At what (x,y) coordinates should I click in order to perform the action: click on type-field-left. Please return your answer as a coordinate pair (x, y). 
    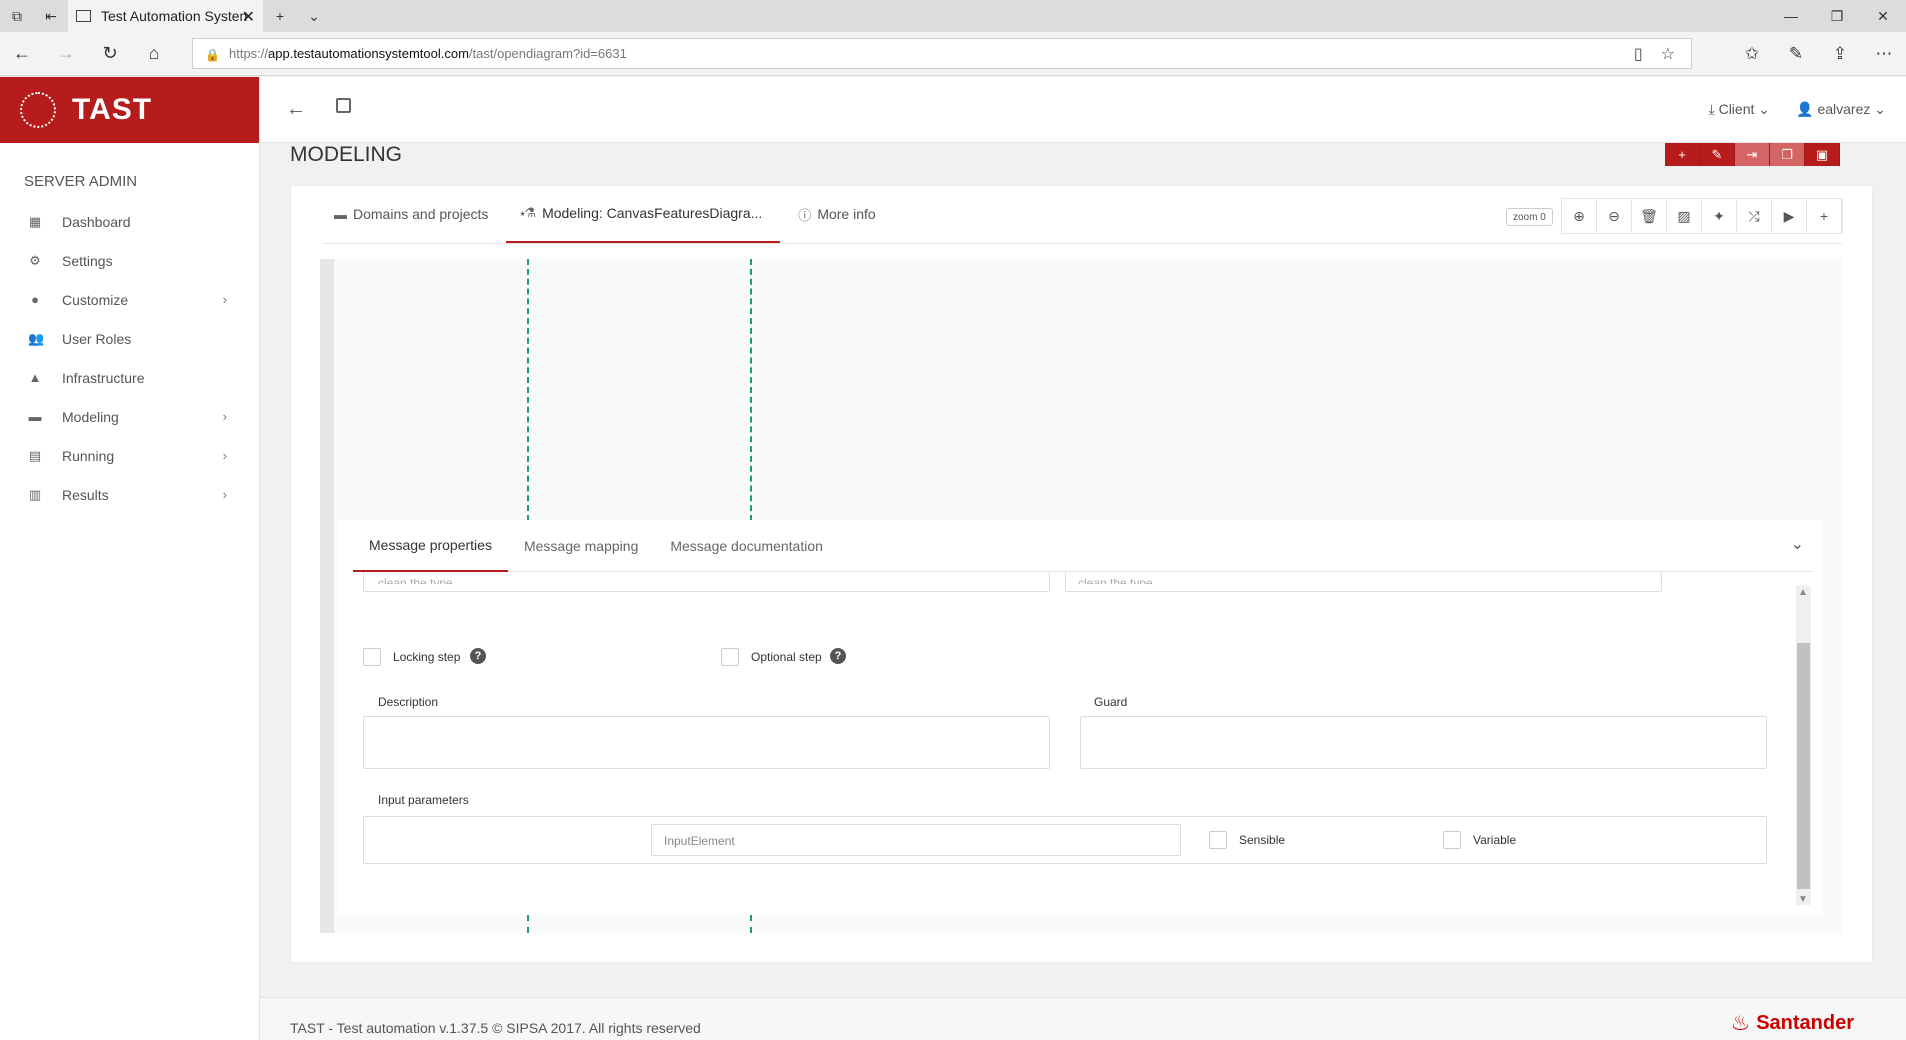
    Looking at the image, I should click on (706, 582).